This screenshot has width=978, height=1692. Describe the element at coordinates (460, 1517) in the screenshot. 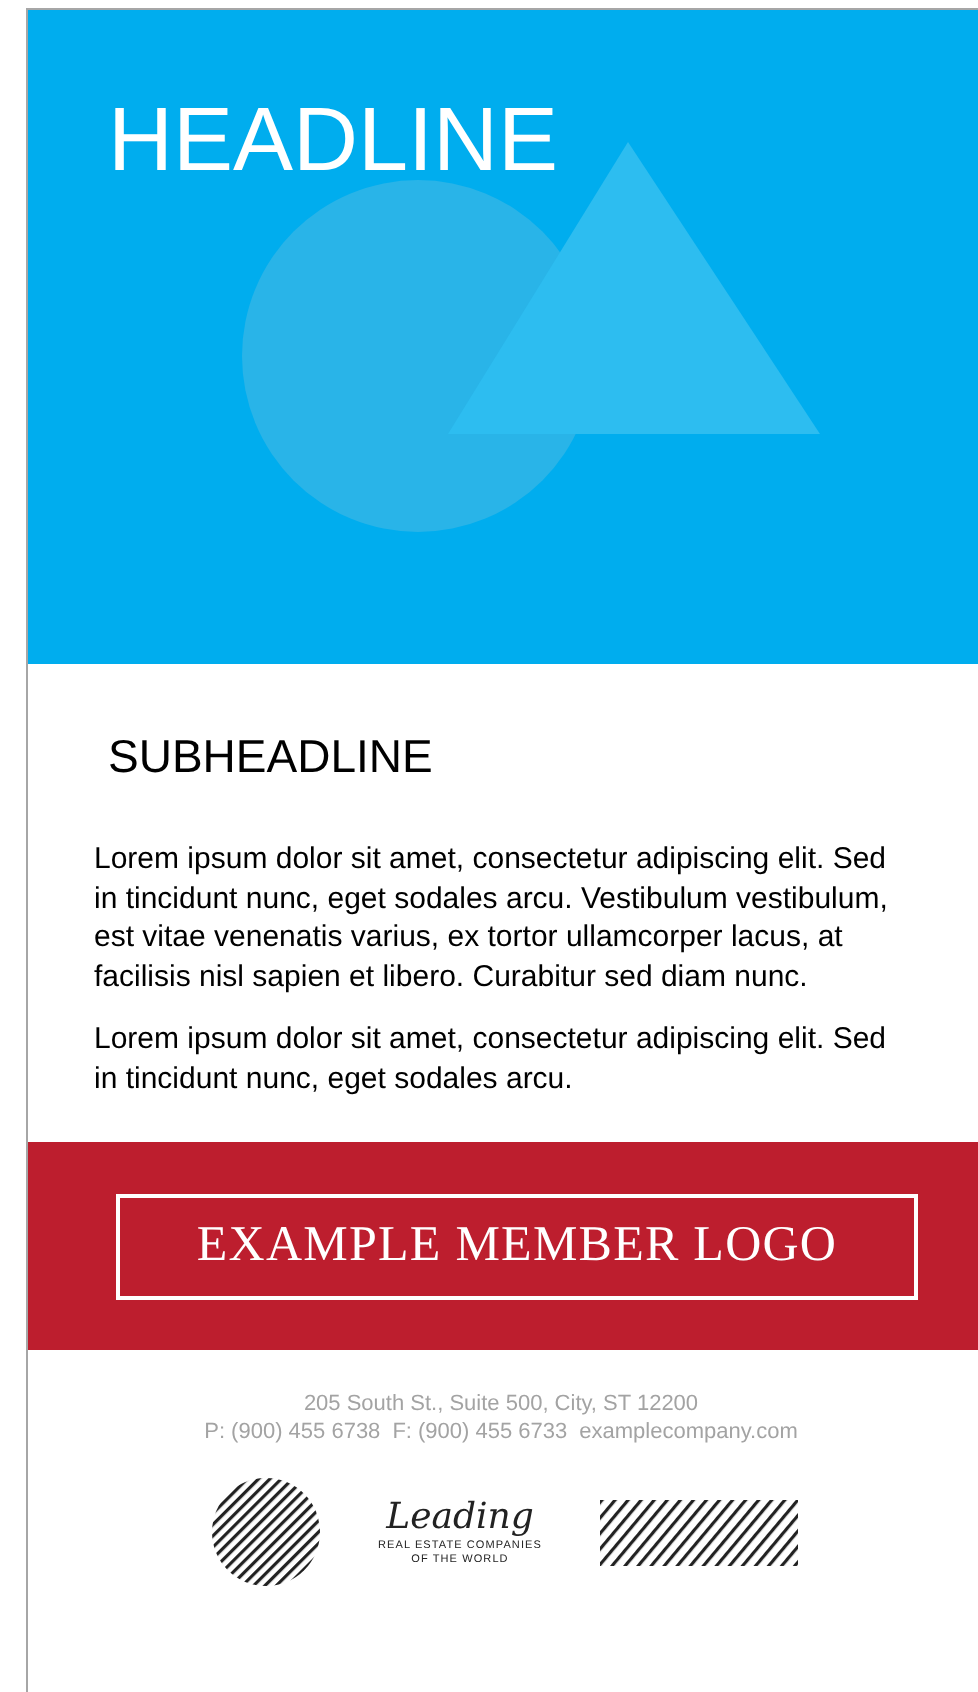

I see `leading-logo-script: Leading` at that location.